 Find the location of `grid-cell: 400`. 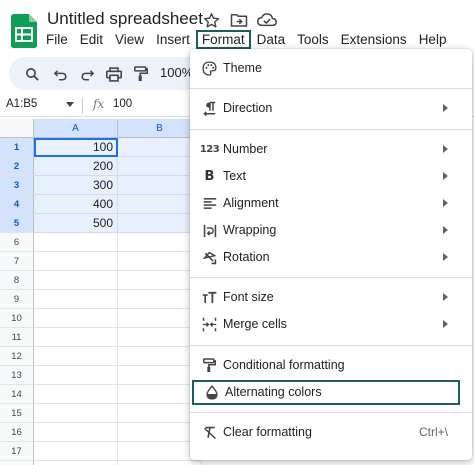

grid-cell: 400 is located at coordinates (76, 204).